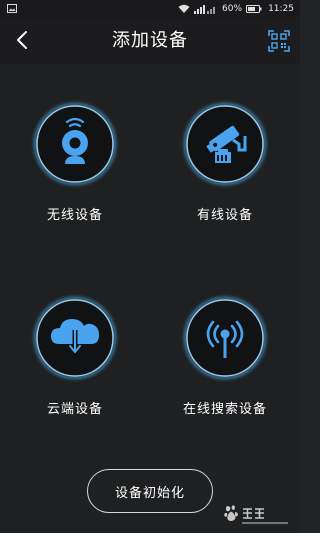  I want to click on device-init-button: 设备初始化, so click(150, 491).